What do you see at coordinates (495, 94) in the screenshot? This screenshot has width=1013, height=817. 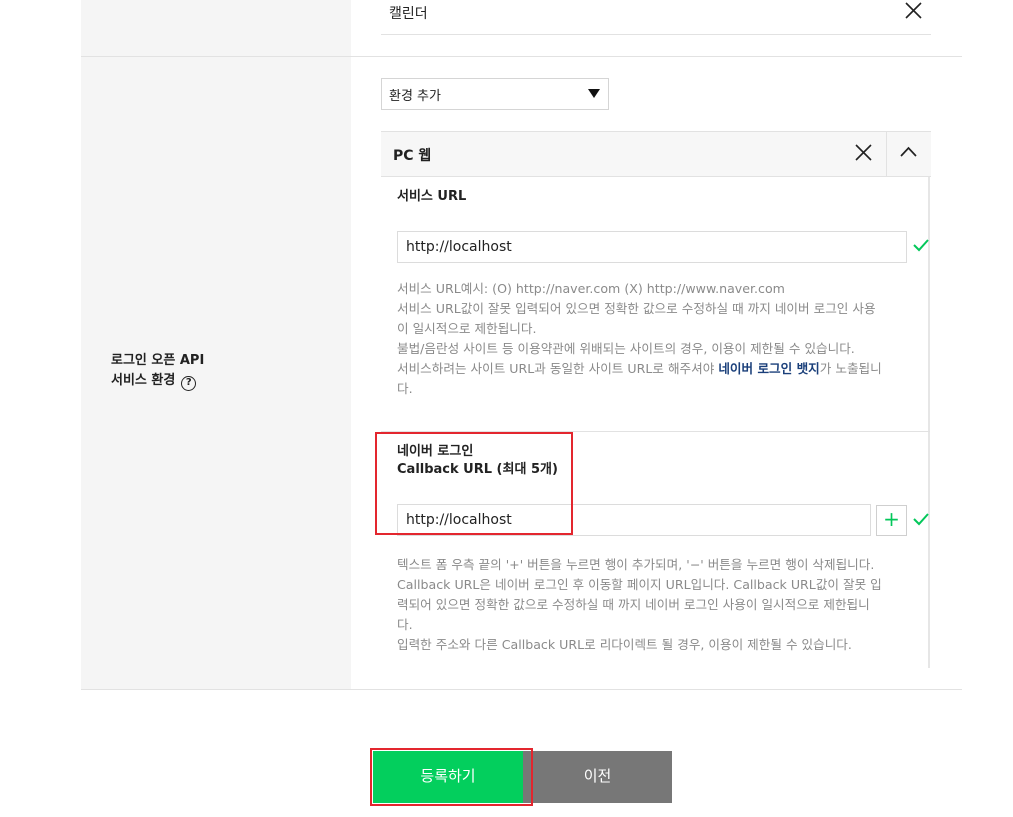 I see `add-environment-select: 환경 추가` at bounding box center [495, 94].